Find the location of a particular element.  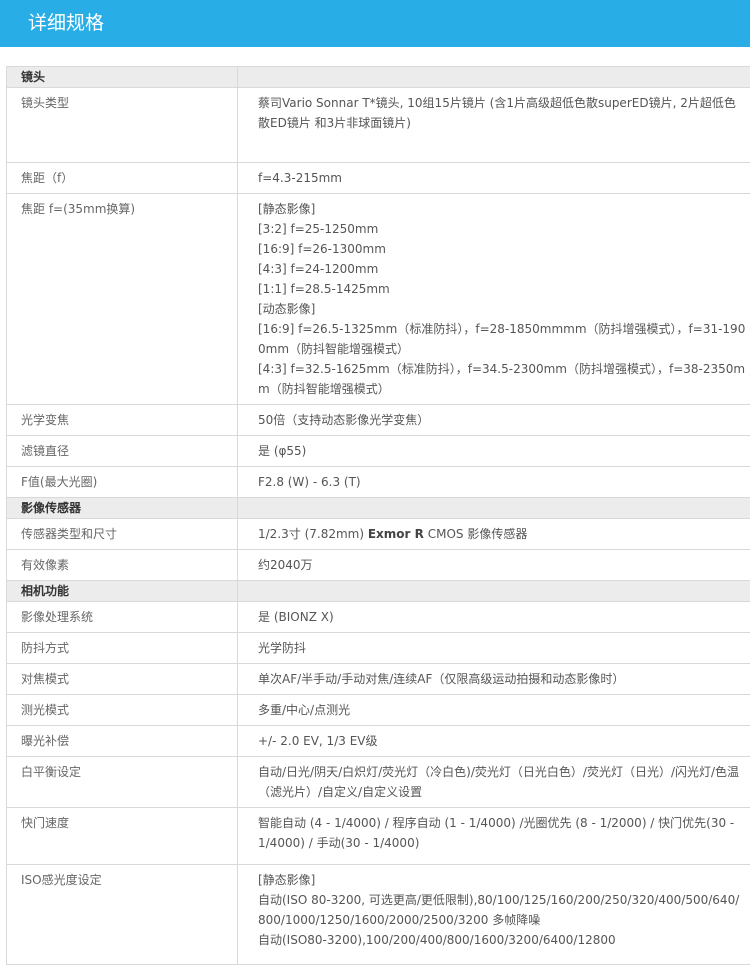

spec-value: f=4.3-215mm is located at coordinates (494, 178).